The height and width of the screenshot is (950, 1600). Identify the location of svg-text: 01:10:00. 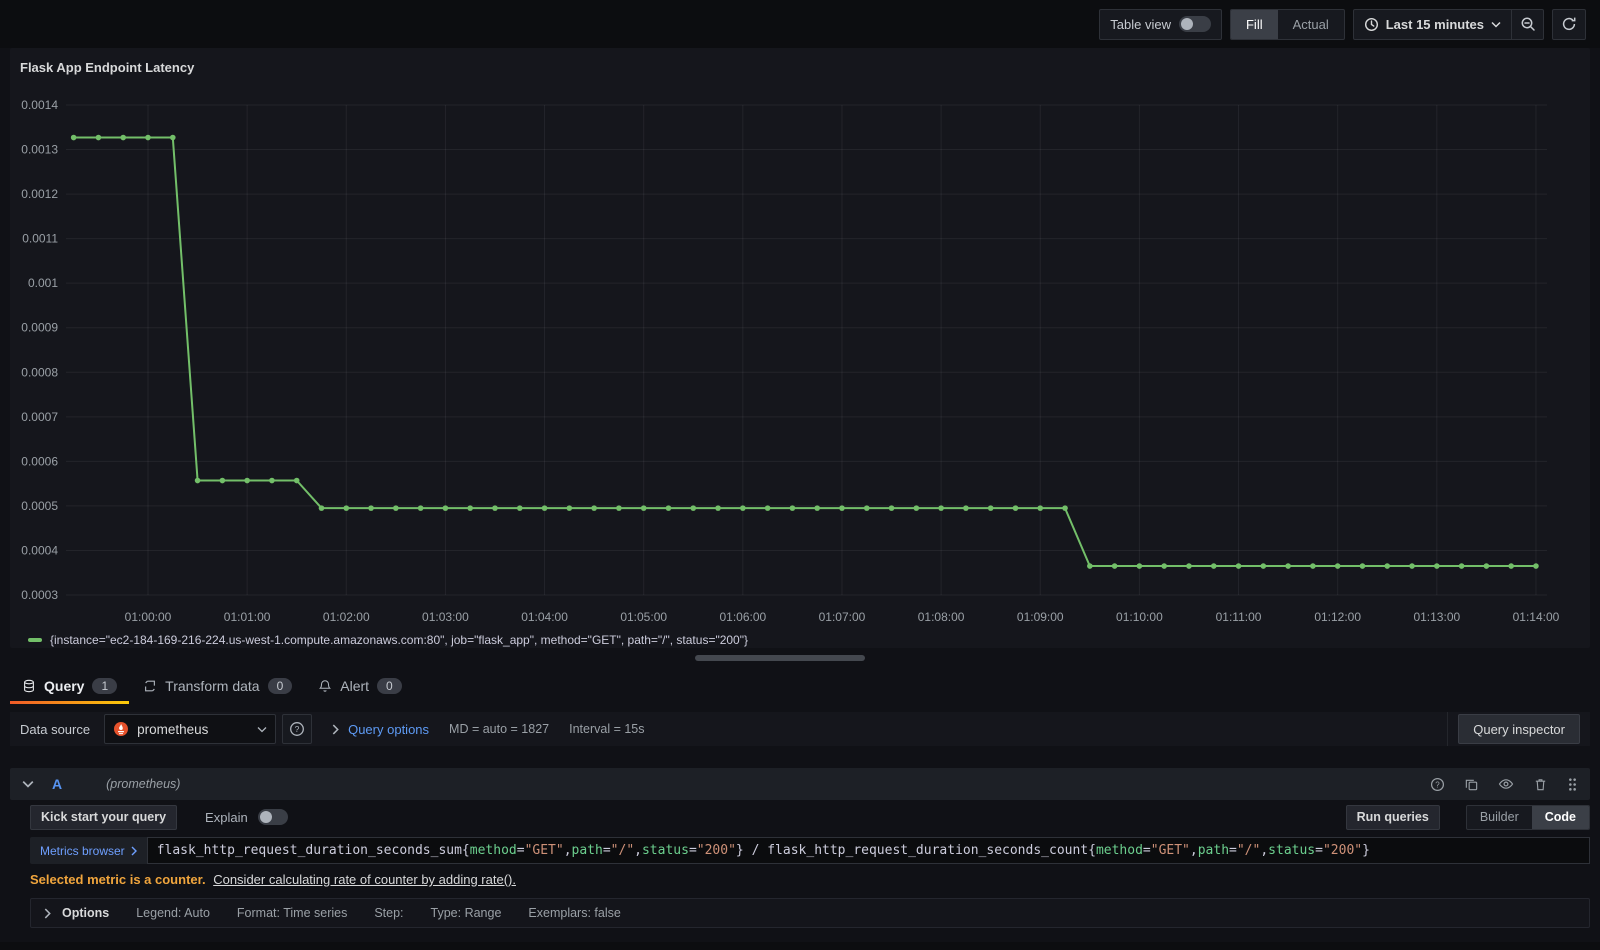
(1139, 617).